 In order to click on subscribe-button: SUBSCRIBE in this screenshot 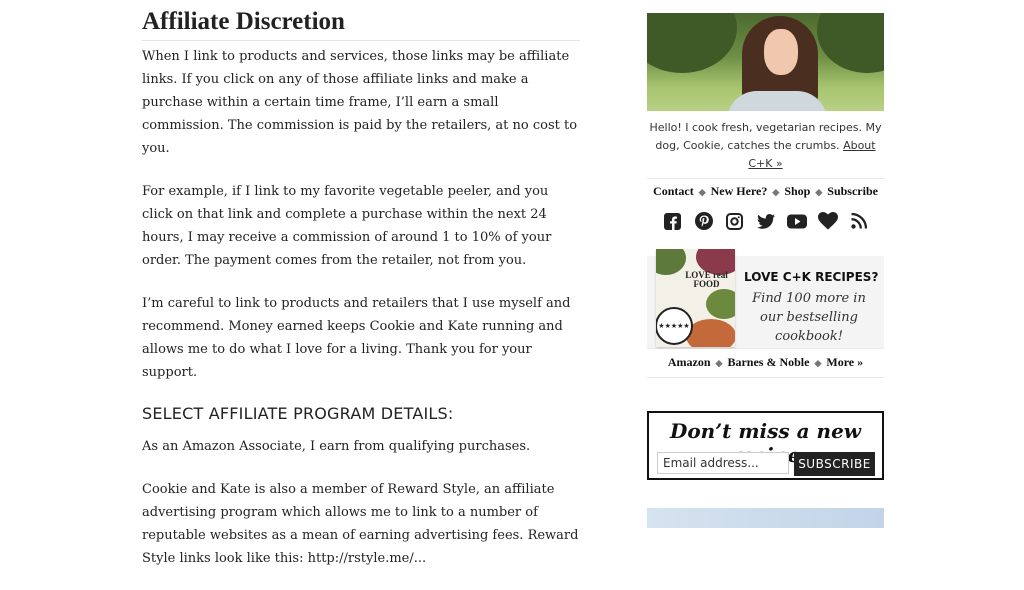, I will do `click(834, 464)`.